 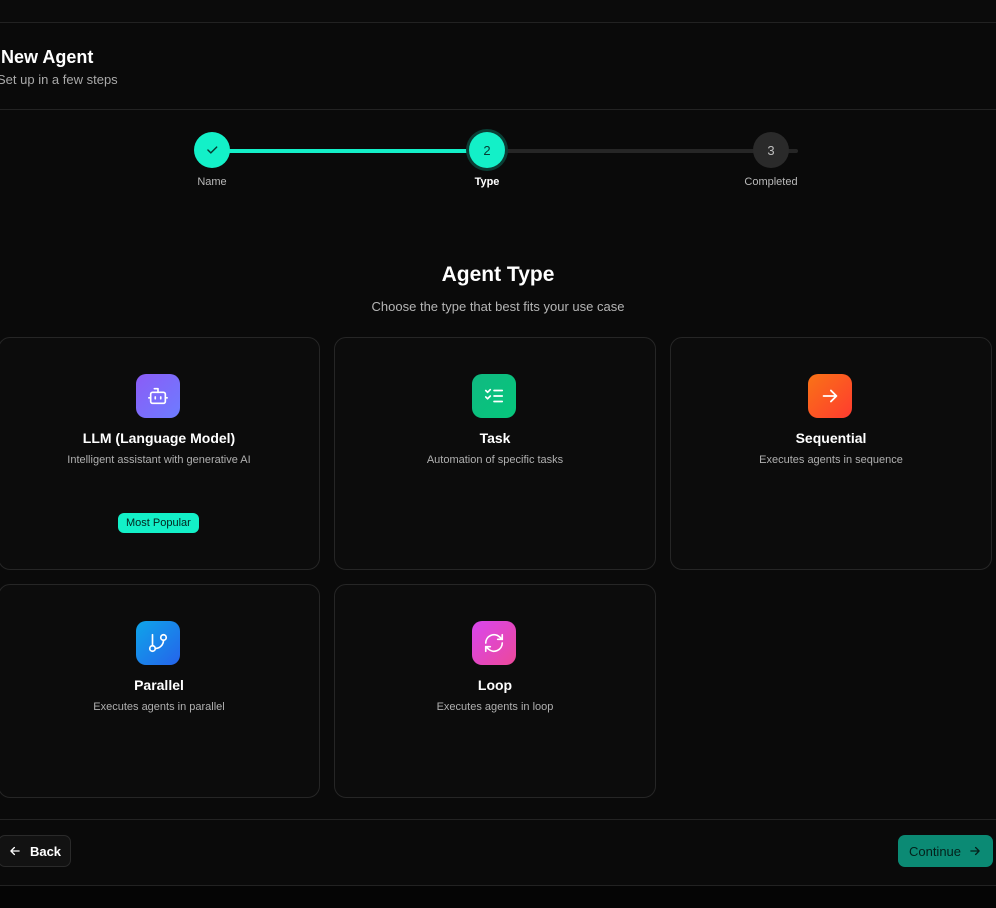 I want to click on stepper-progress-track, so click(x=349, y=151).